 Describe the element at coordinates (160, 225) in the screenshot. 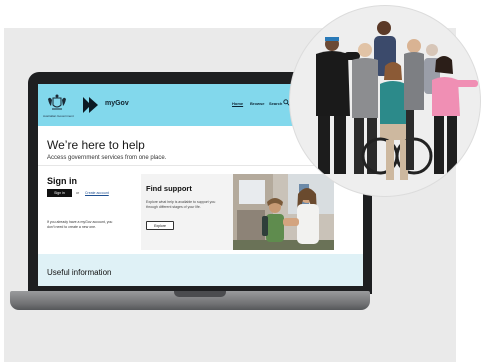

I see `explore-button: Explore` at that location.